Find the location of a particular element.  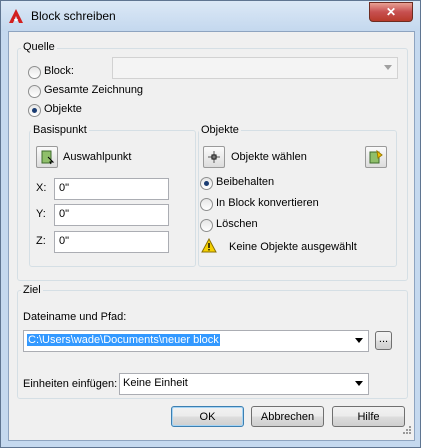

x-label: X: is located at coordinates (41, 188).